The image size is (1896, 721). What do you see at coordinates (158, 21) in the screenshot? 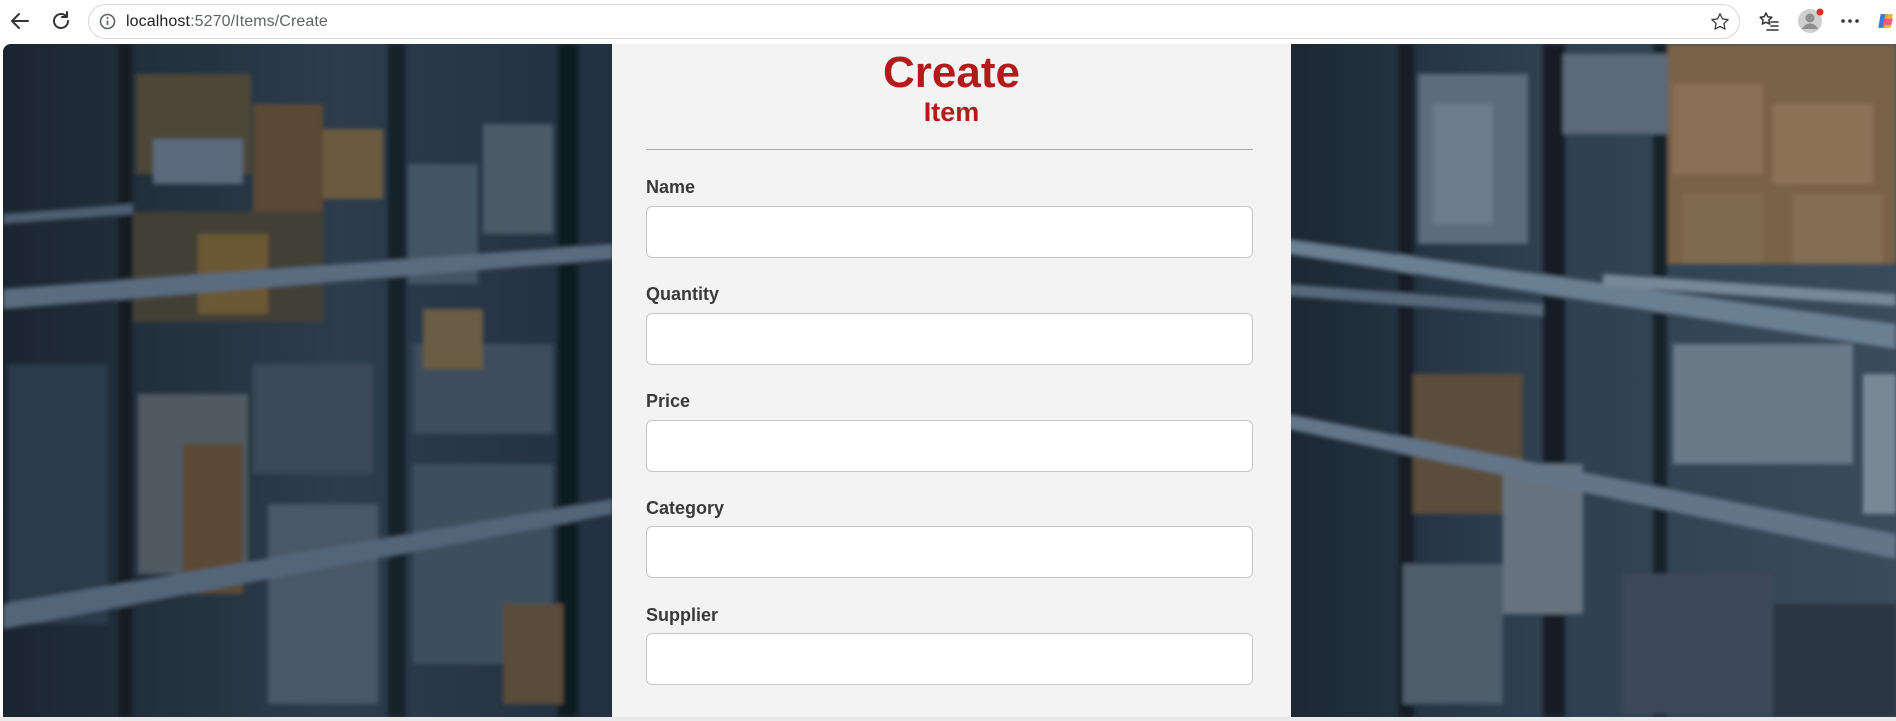
I see `url-host: localhost` at bounding box center [158, 21].